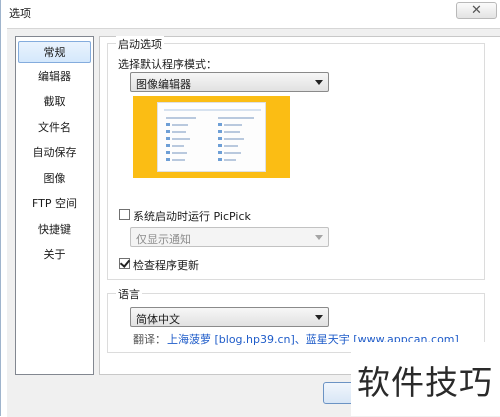 This screenshot has width=500, height=417. What do you see at coordinates (124, 214) in the screenshot?
I see `run-on-startup-checkbox` at bounding box center [124, 214].